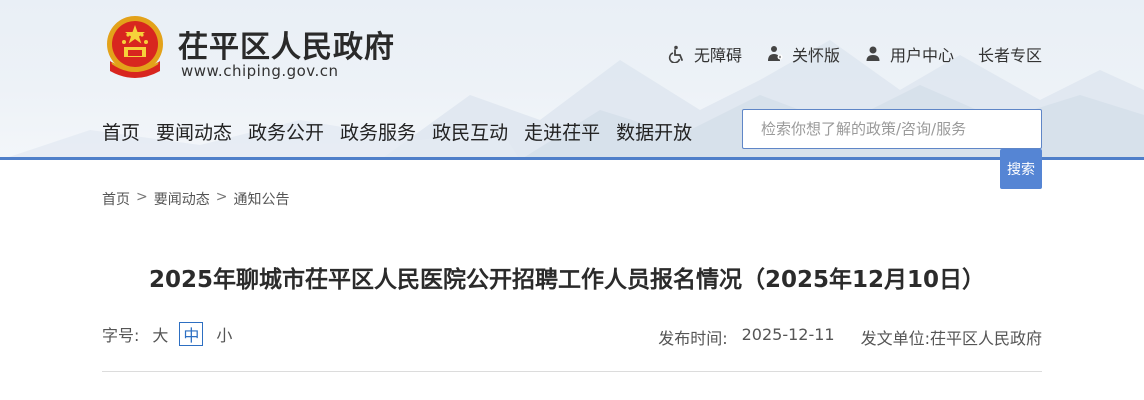 This screenshot has height=400, width=1144. Describe the element at coordinates (567, 280) in the screenshot. I see `article-title: 2025年聊城市茌平区人民医院公开招聘工作人员报名情况（2025年12月10日）` at that location.